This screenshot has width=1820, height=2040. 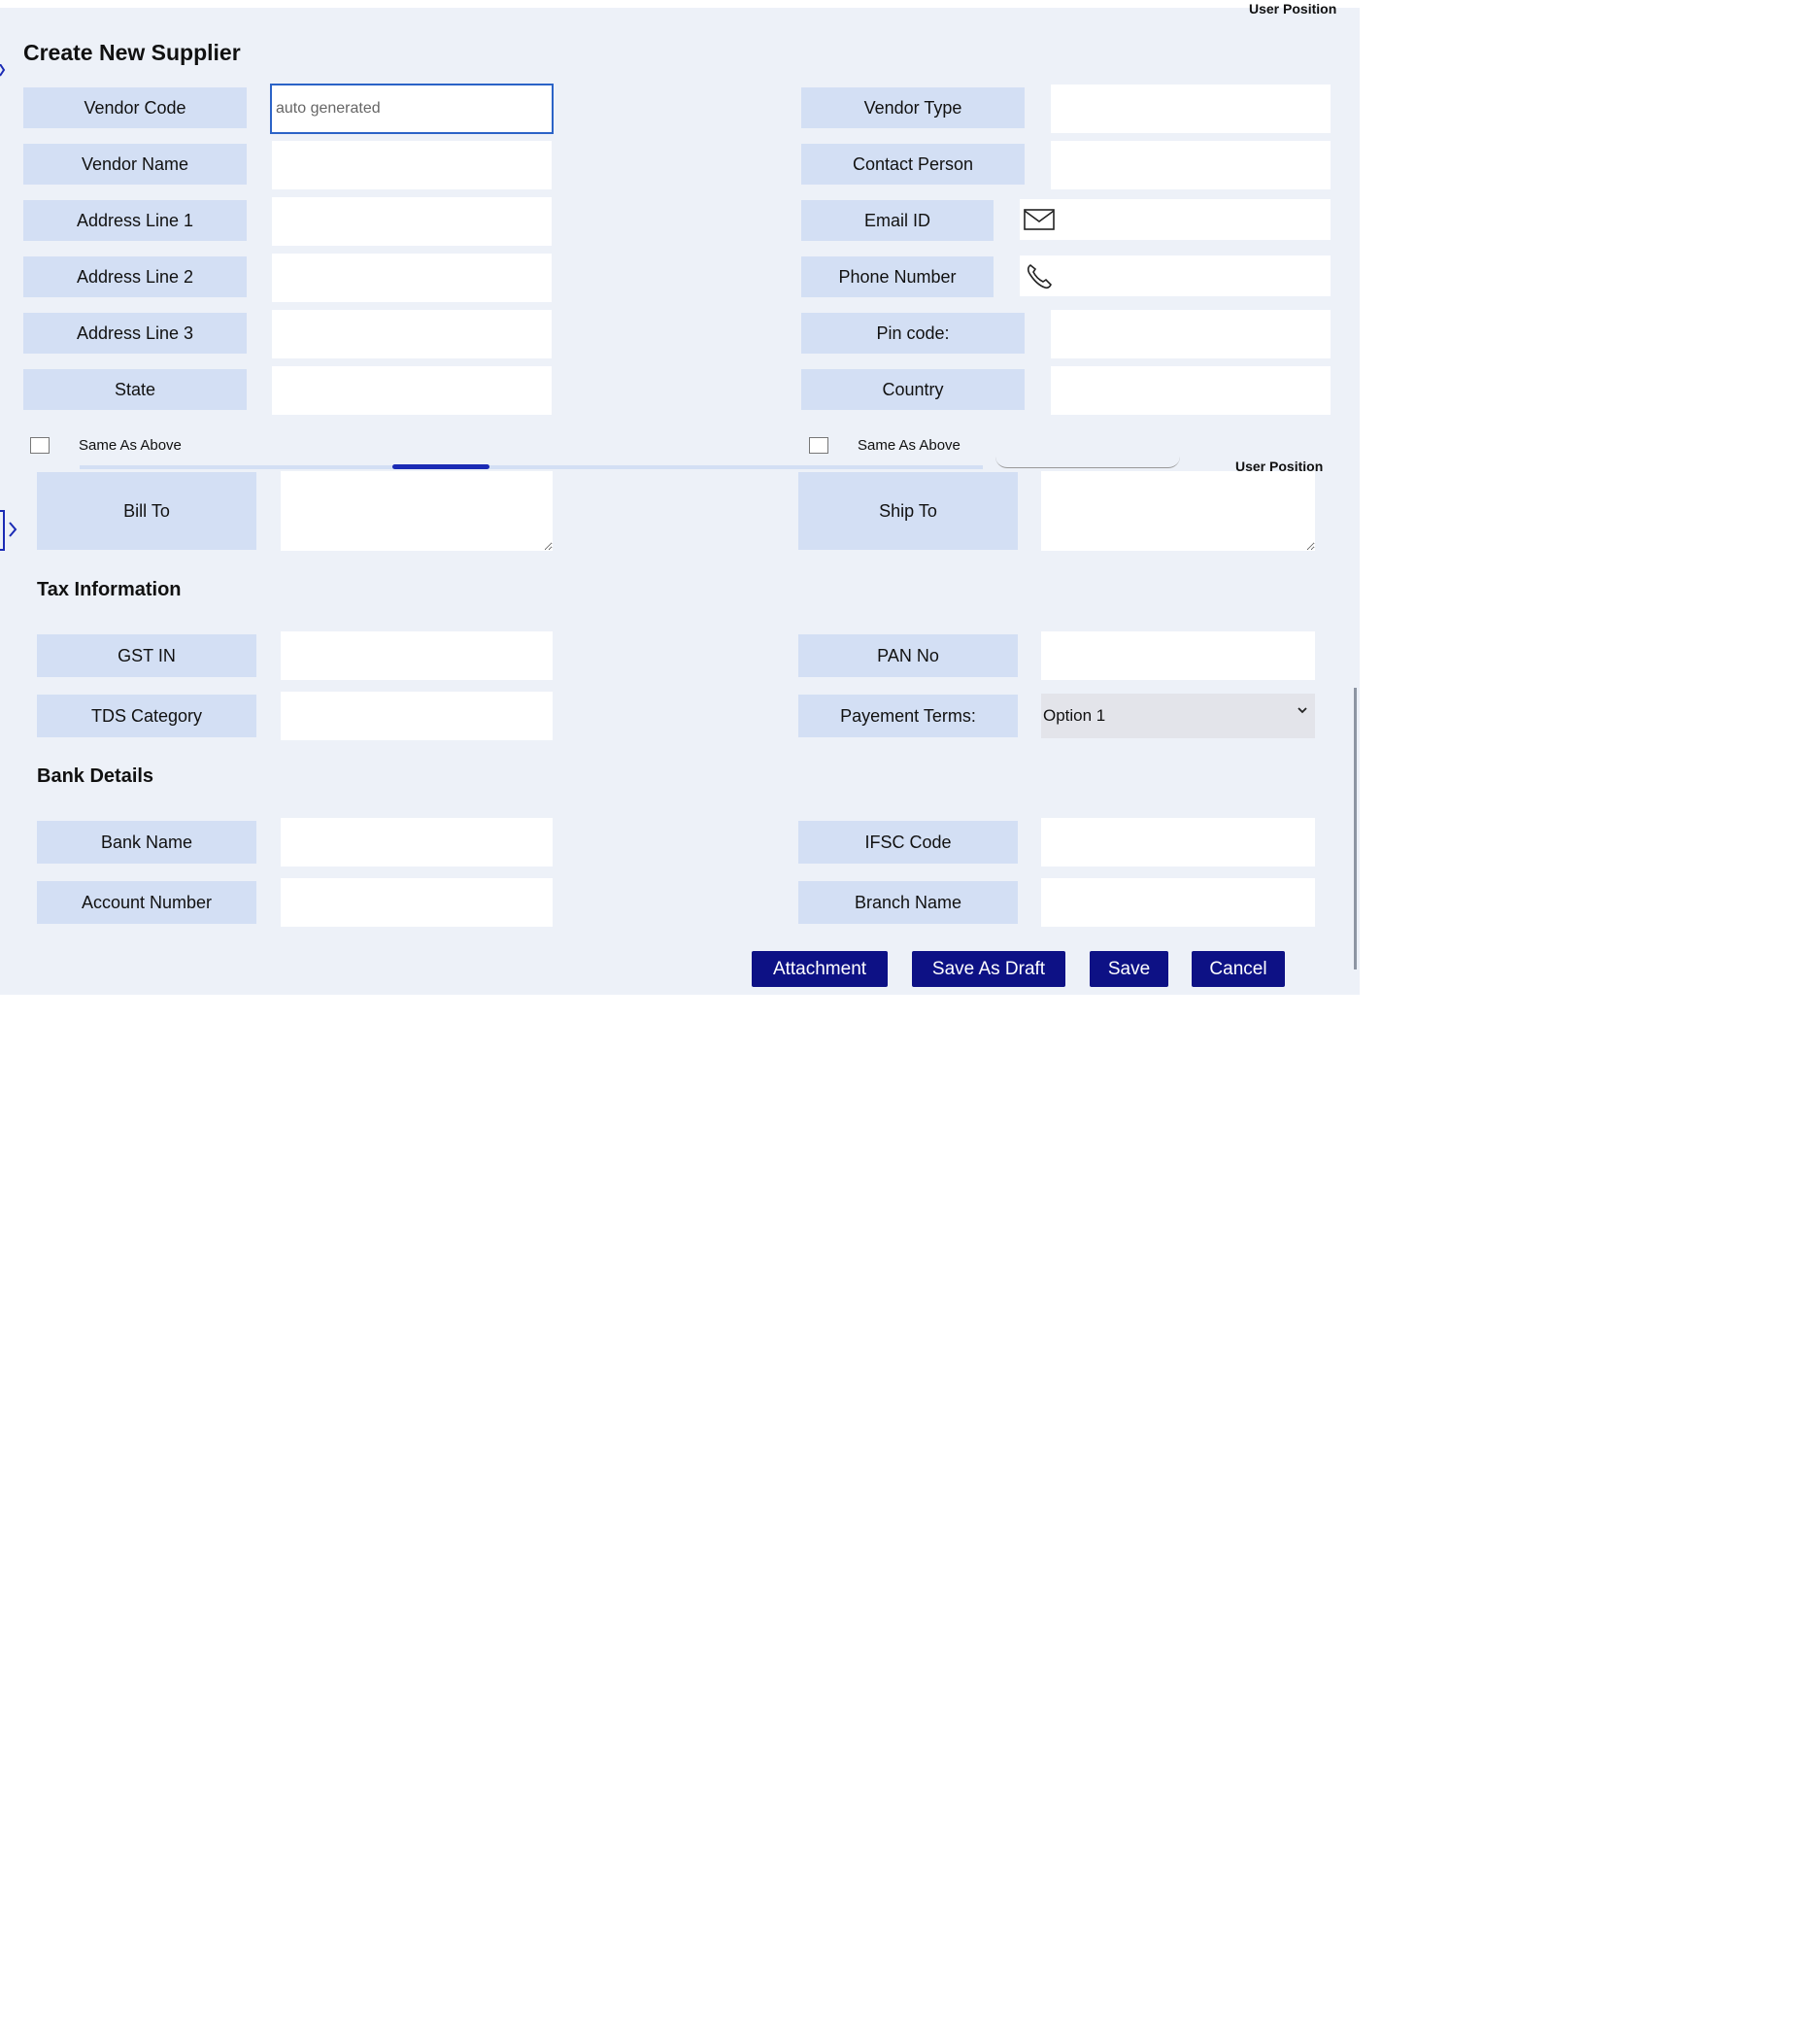 I want to click on vendor-type-input, so click(x=1191, y=109).